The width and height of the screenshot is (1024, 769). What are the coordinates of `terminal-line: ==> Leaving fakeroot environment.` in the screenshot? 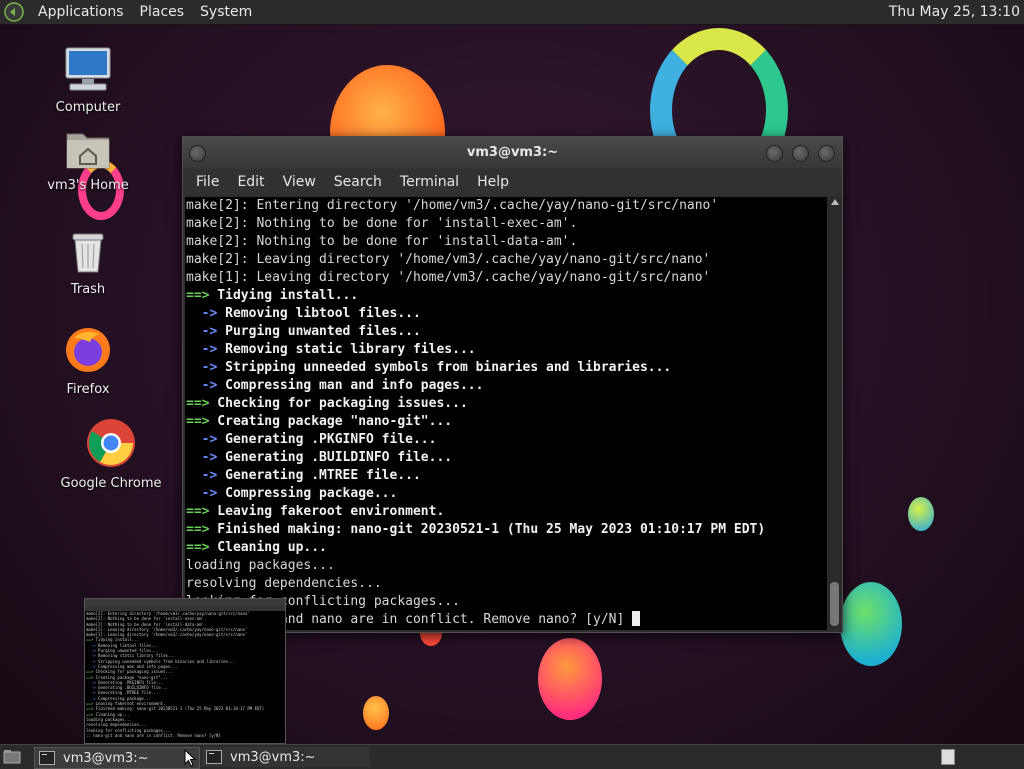 It's located at (315, 511).